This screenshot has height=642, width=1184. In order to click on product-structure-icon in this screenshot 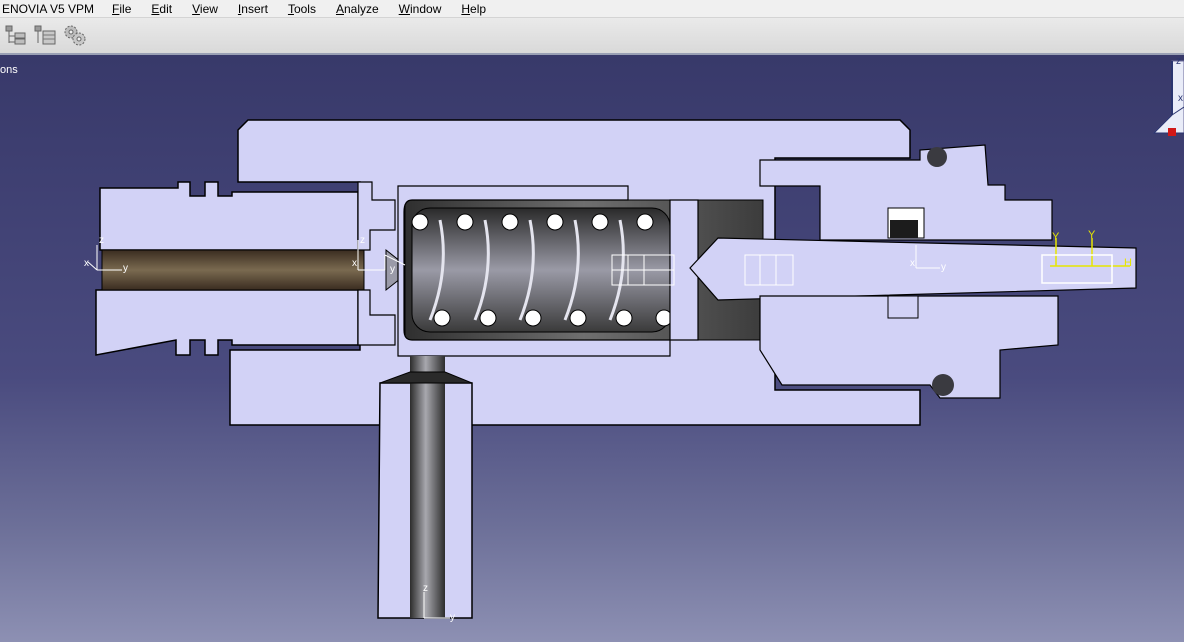, I will do `click(16, 35)`.